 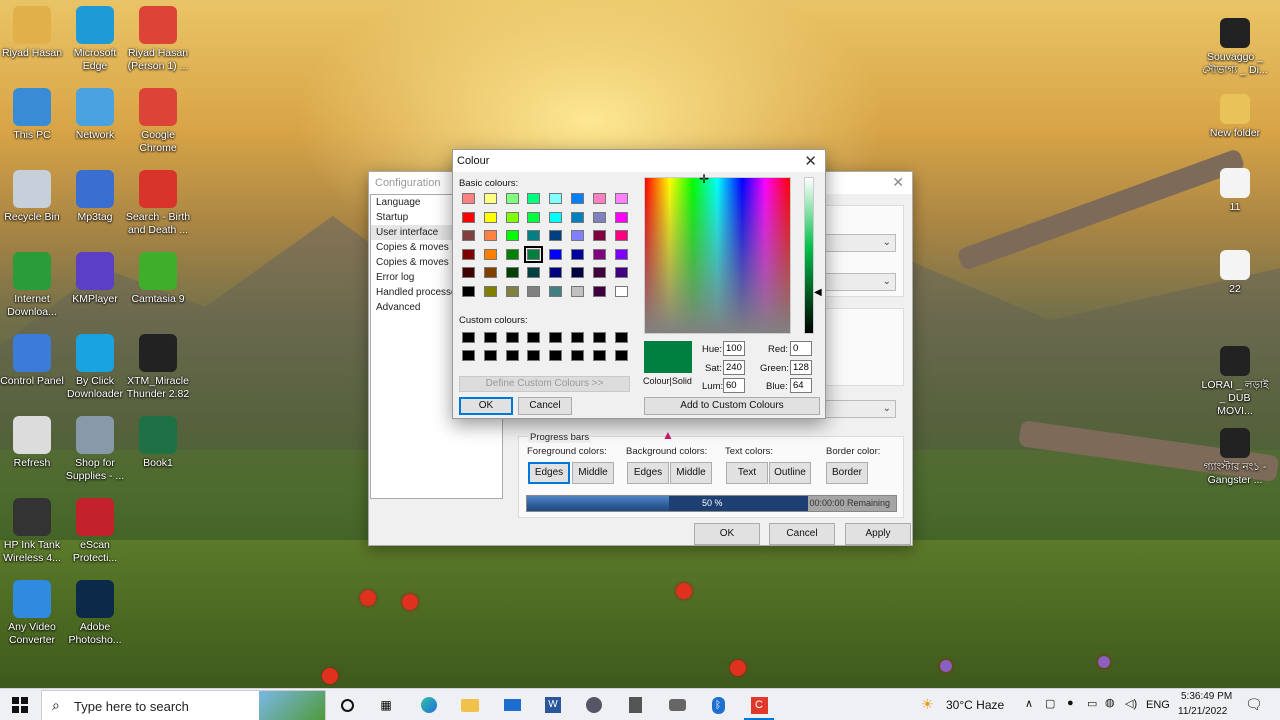 What do you see at coordinates (734, 367) in the screenshot?
I see `sat-field: 240` at bounding box center [734, 367].